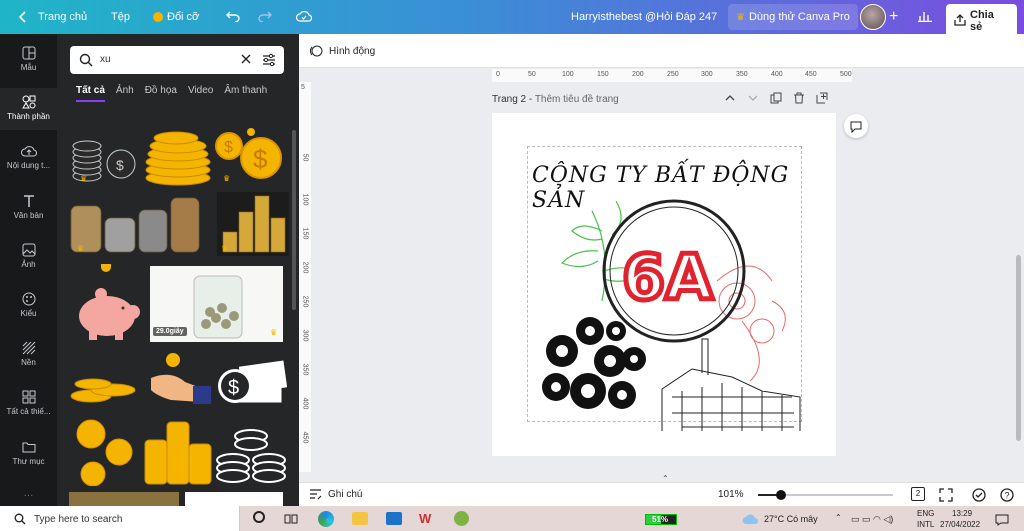  Describe the element at coordinates (661, 519) in the screenshot. I see `battery-indicator: 51%` at that location.